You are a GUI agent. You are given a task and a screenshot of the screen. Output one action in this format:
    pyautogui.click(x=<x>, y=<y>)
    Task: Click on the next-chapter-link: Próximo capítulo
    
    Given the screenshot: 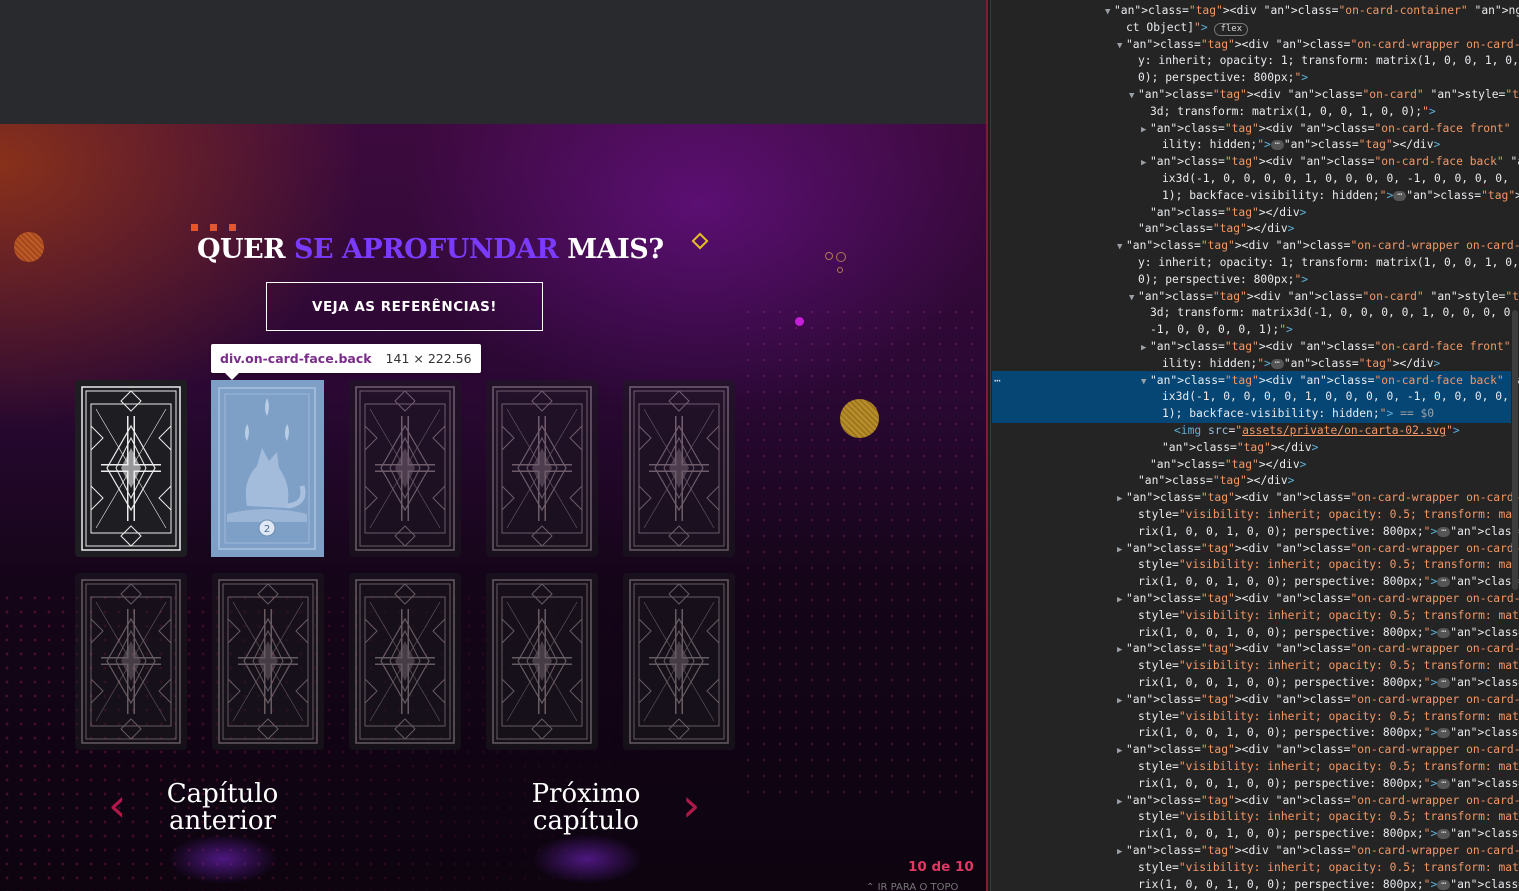 What is the action you would take?
    pyautogui.click(x=586, y=808)
    